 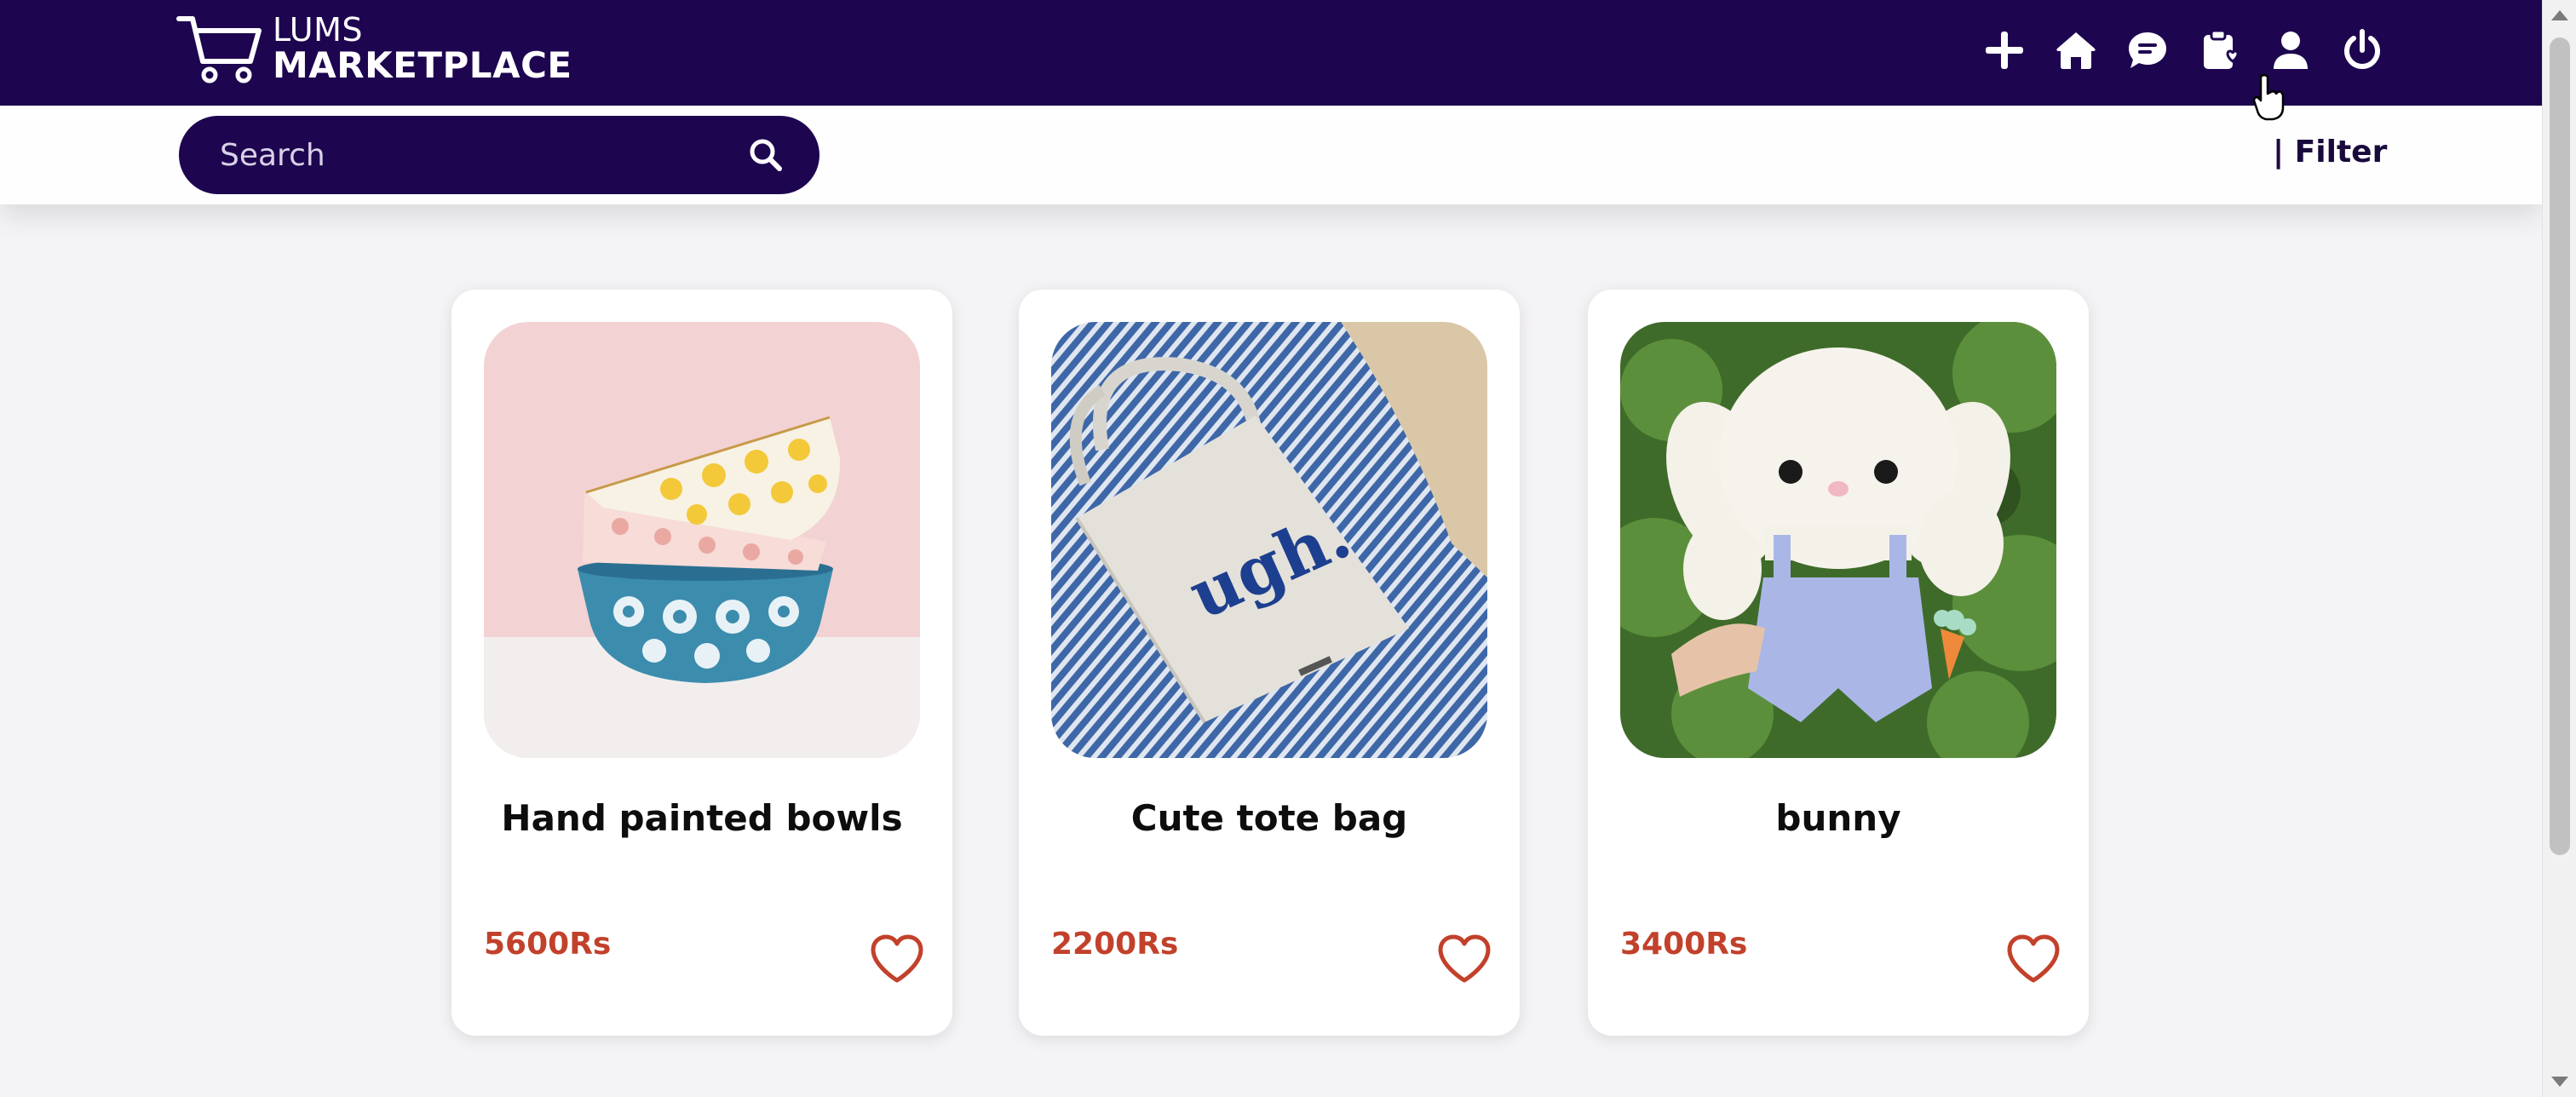 I want to click on search-icon, so click(x=766, y=155).